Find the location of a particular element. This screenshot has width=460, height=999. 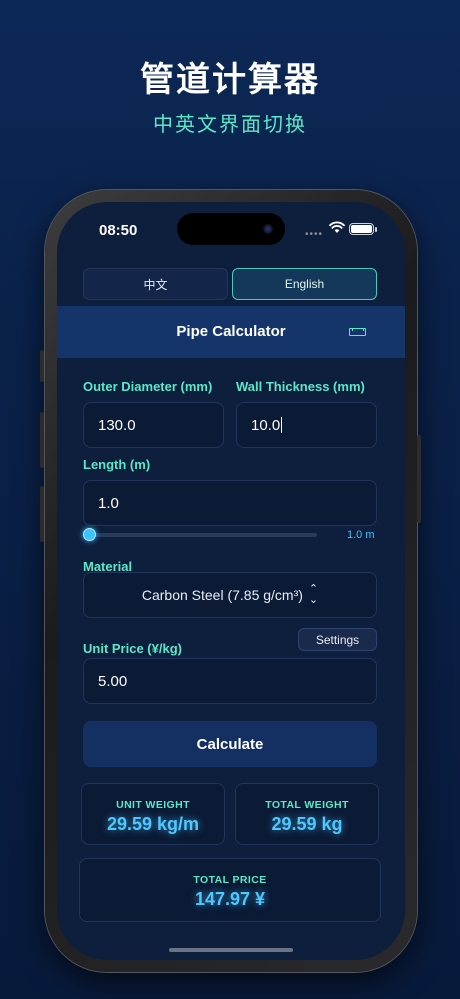

home-indicator is located at coordinates (231, 950).